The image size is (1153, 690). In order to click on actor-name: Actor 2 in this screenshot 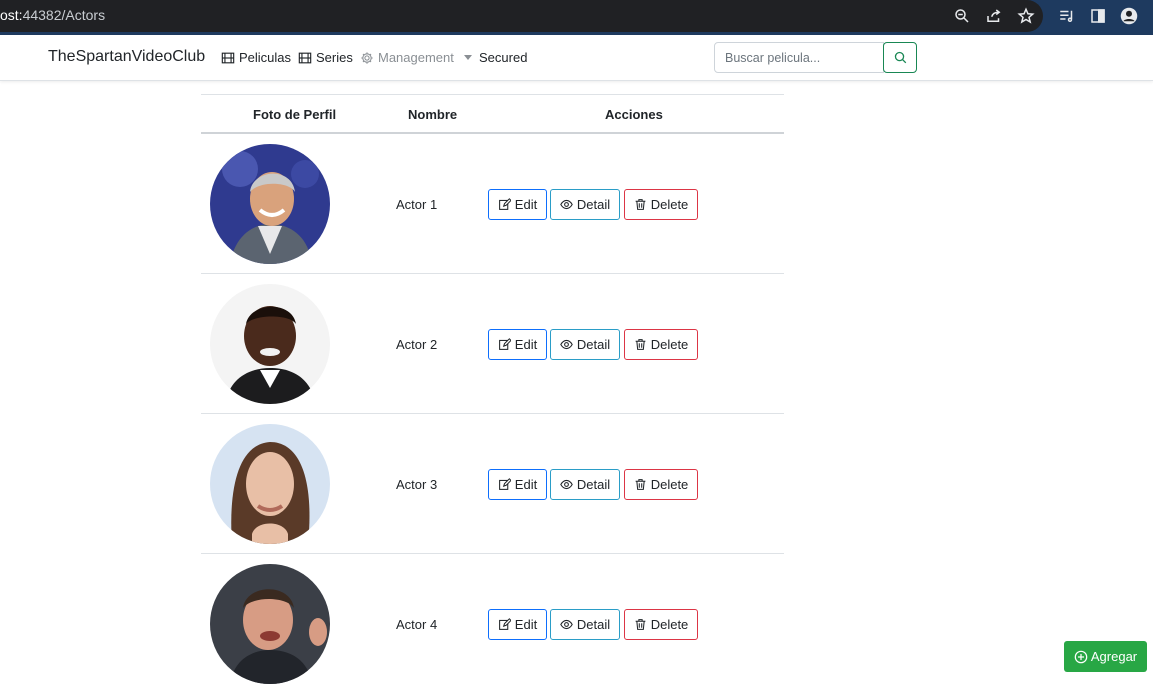, I will do `click(417, 344)`.